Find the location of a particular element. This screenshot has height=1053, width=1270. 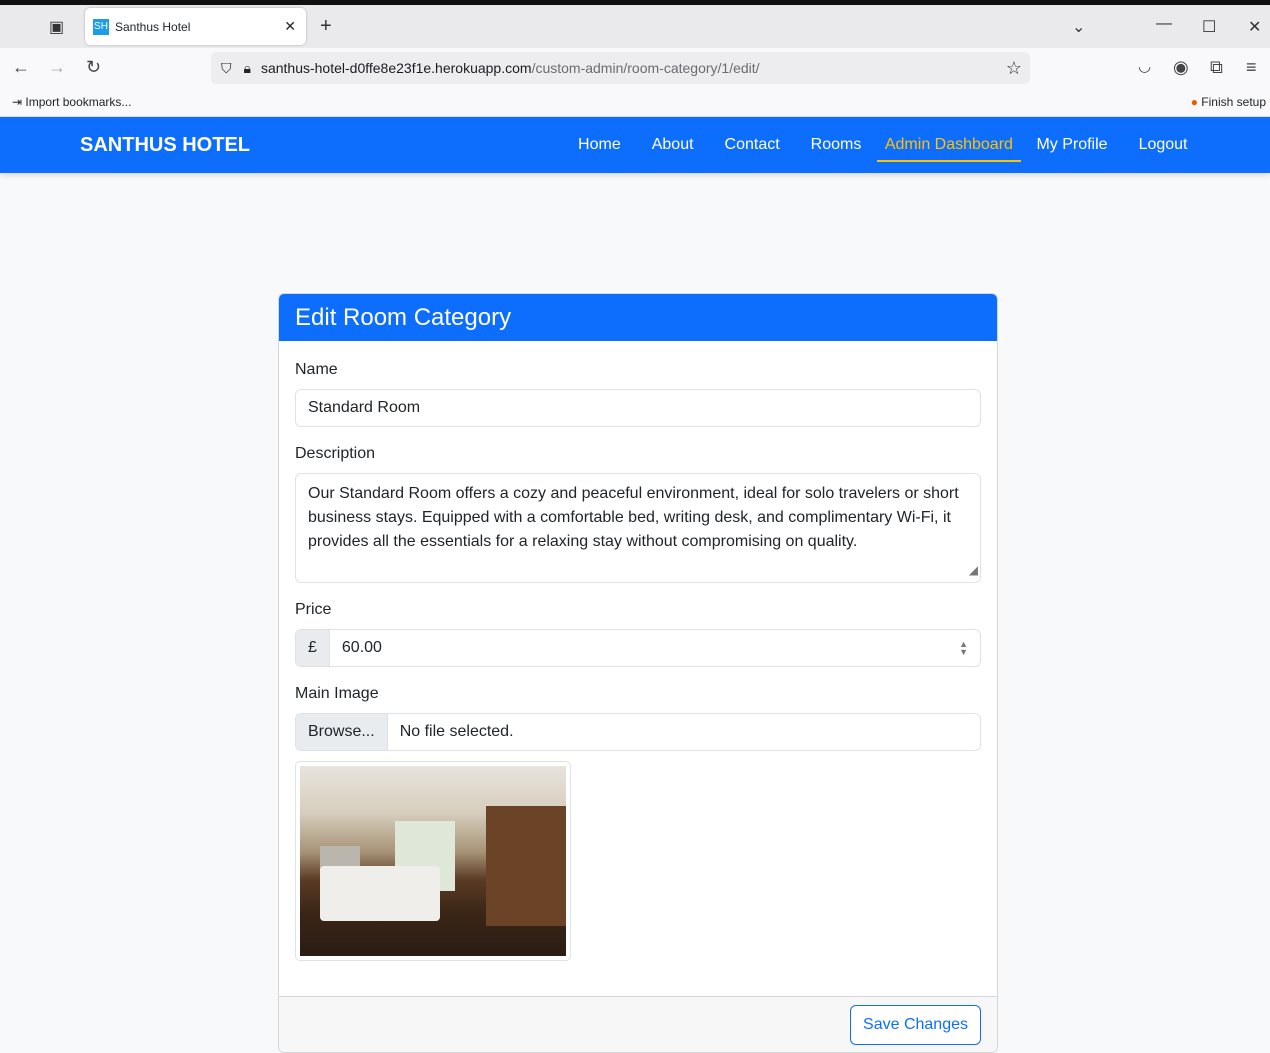

tab-overview-icon: ▣ is located at coordinates (56, 27).